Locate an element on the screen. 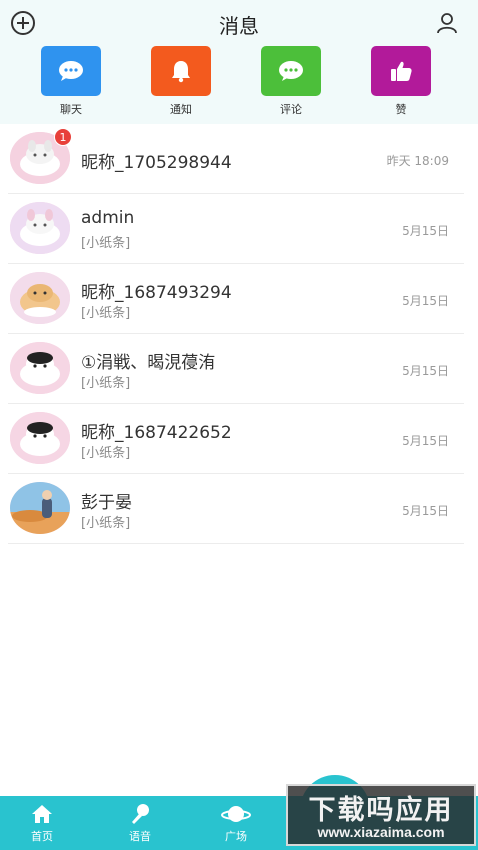  contact-name: 彭于晏 is located at coordinates (106, 503).